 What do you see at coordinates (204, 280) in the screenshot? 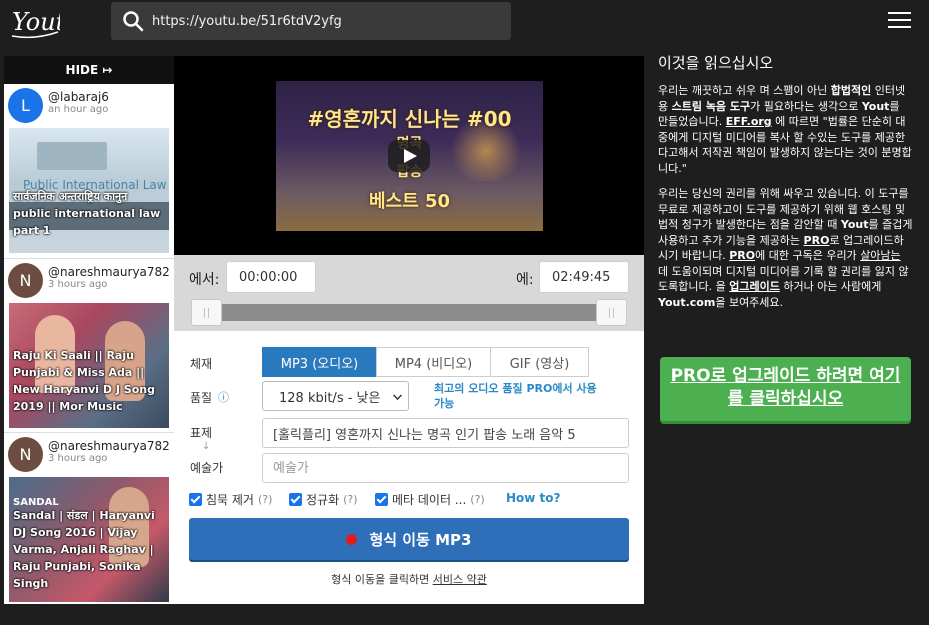
I see `from-label: 에서:` at bounding box center [204, 280].